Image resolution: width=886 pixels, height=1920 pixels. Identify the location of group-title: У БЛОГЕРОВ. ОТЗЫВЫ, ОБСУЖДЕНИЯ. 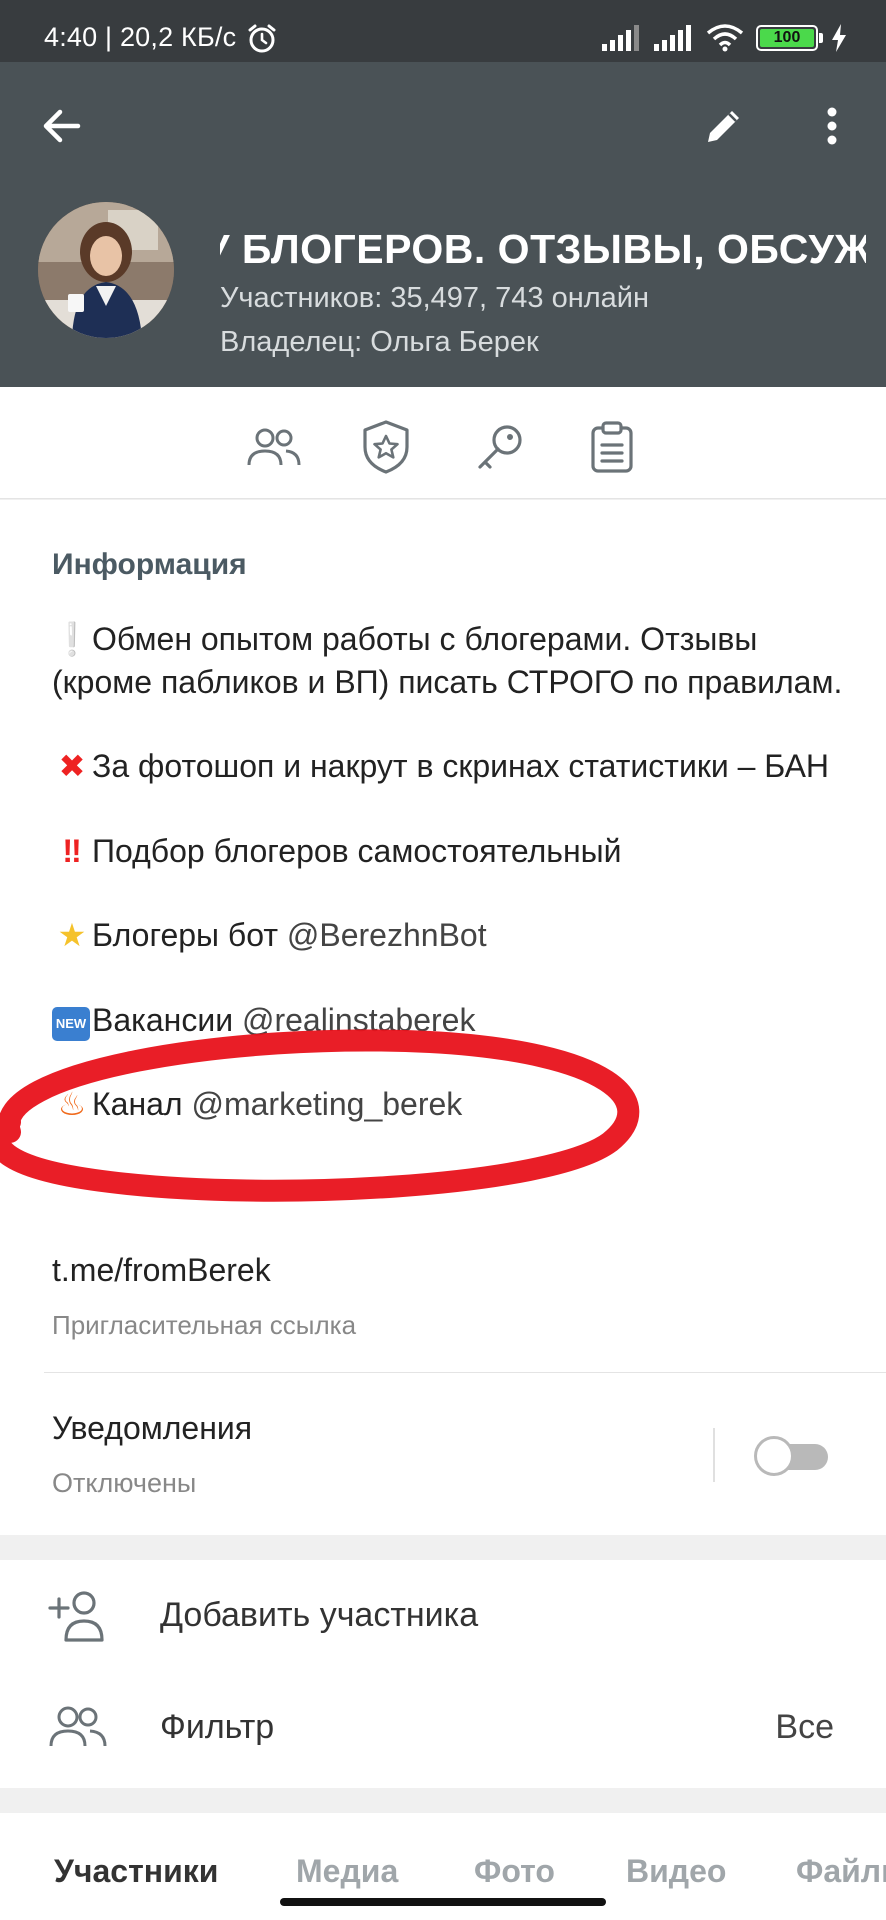
(543, 249).